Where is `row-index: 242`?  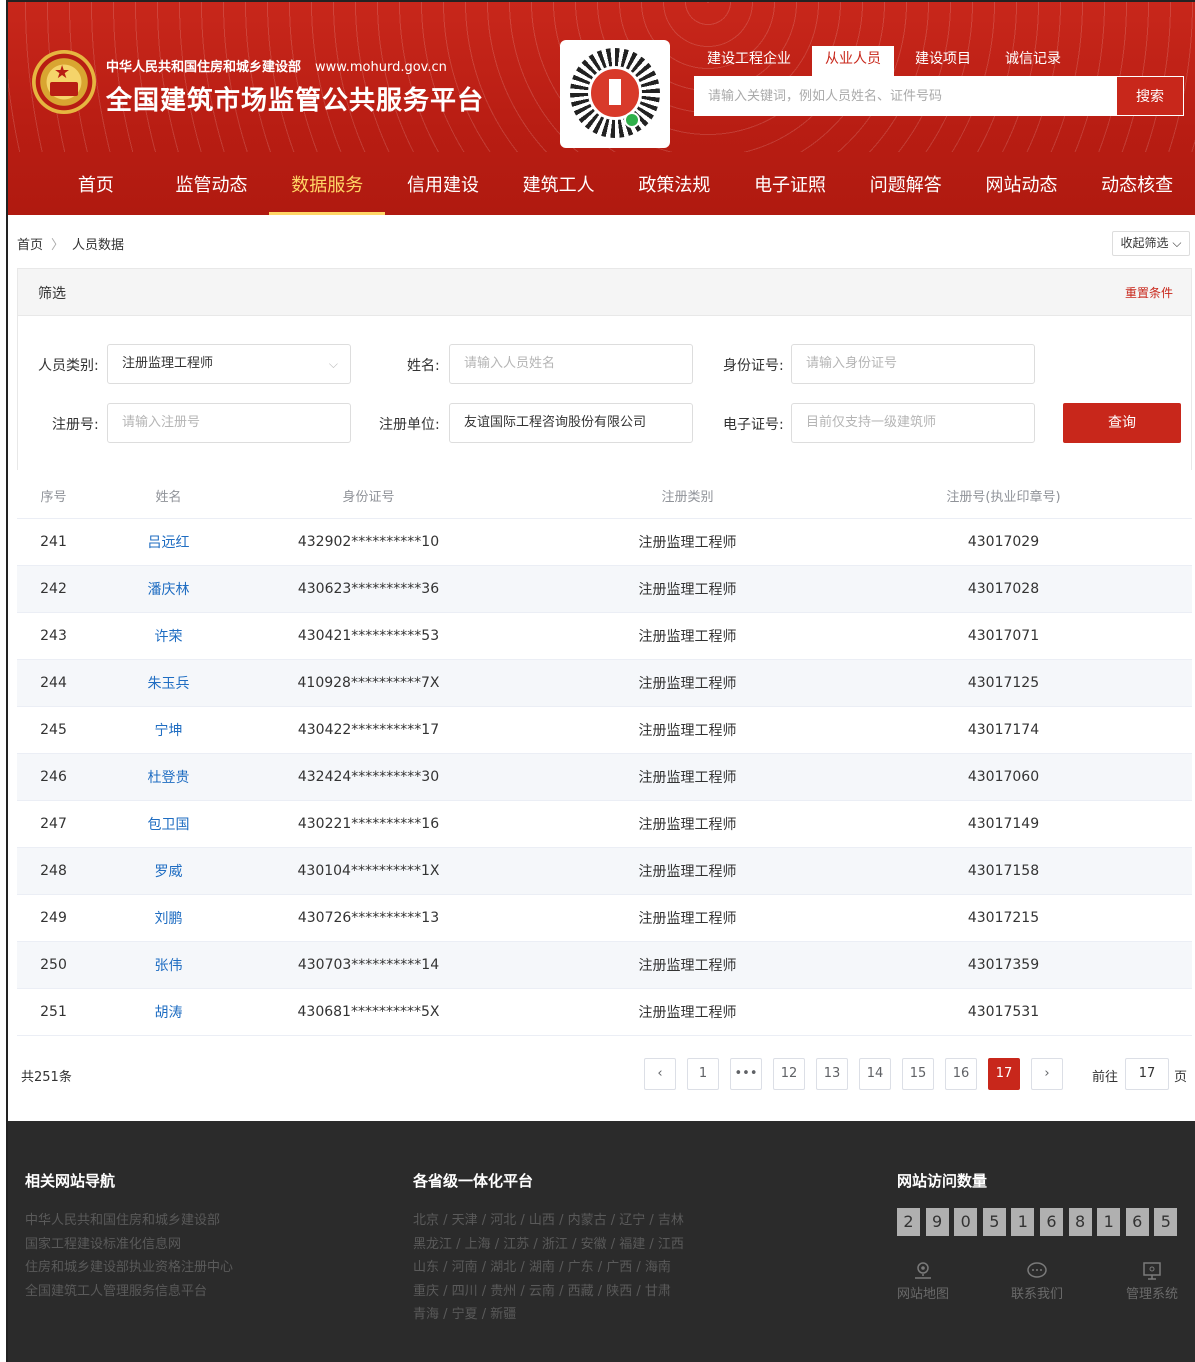 row-index: 242 is located at coordinates (53, 589).